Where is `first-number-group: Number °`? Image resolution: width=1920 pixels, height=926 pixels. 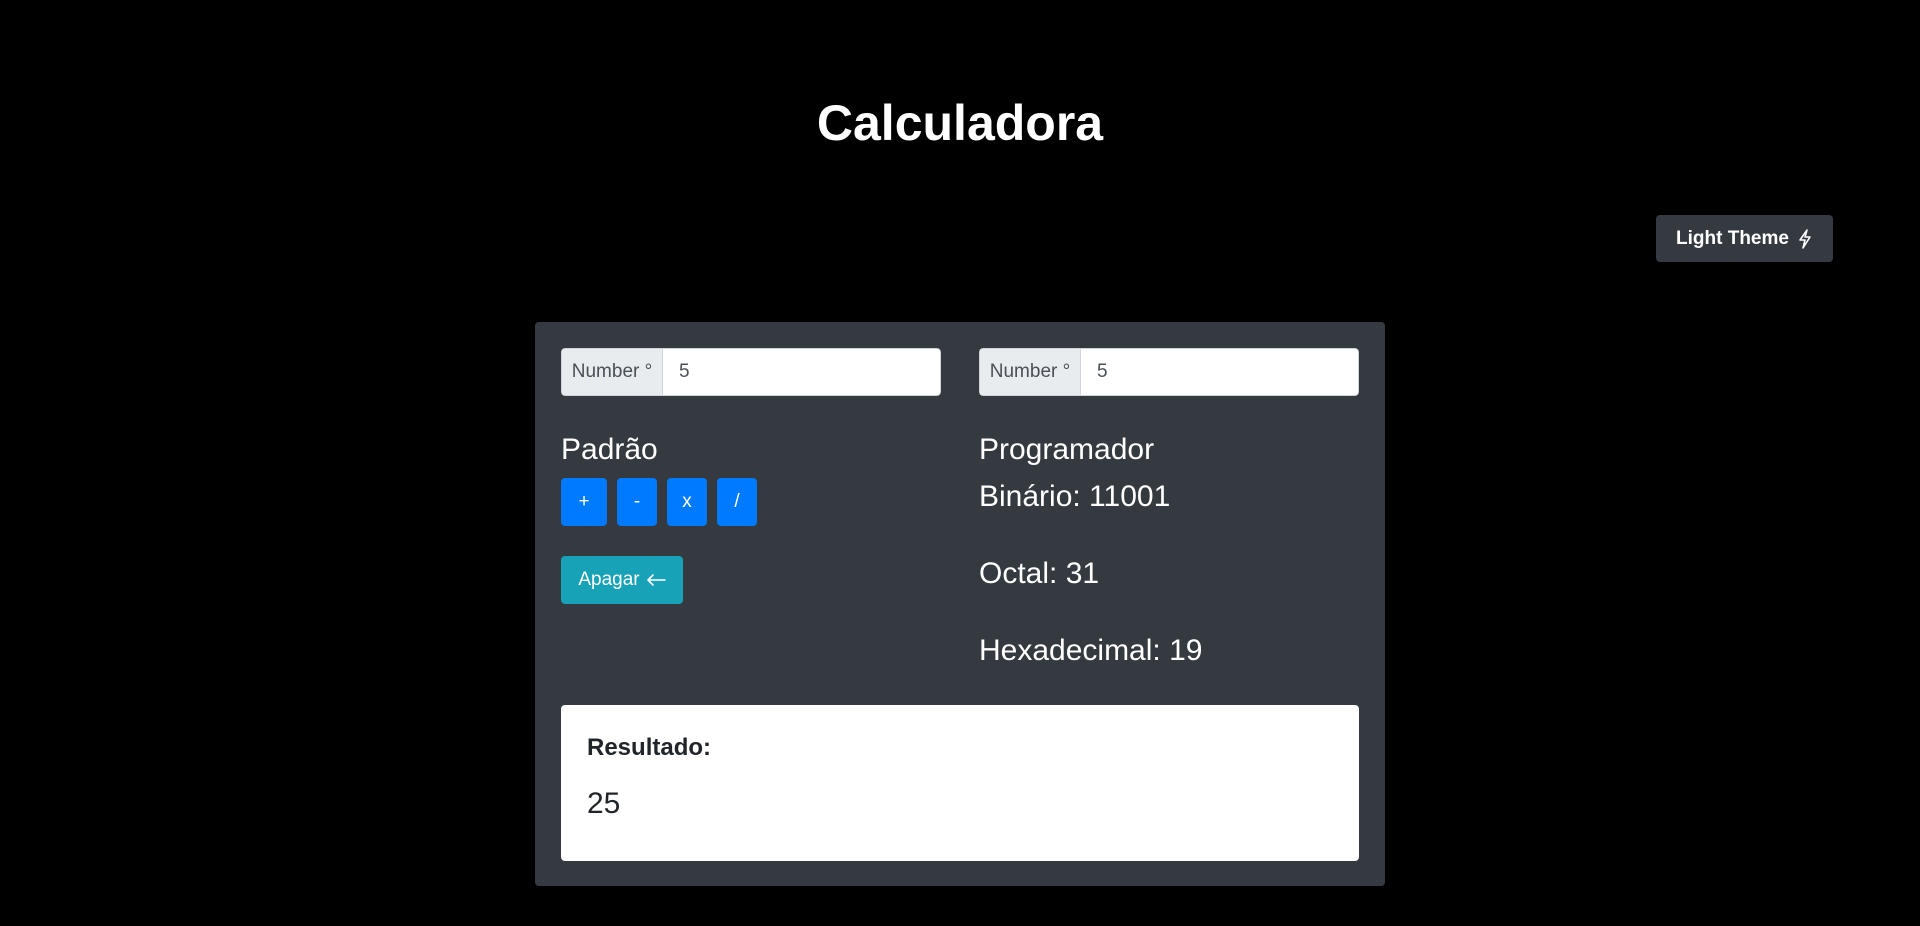 first-number-group: Number ° is located at coordinates (751, 372).